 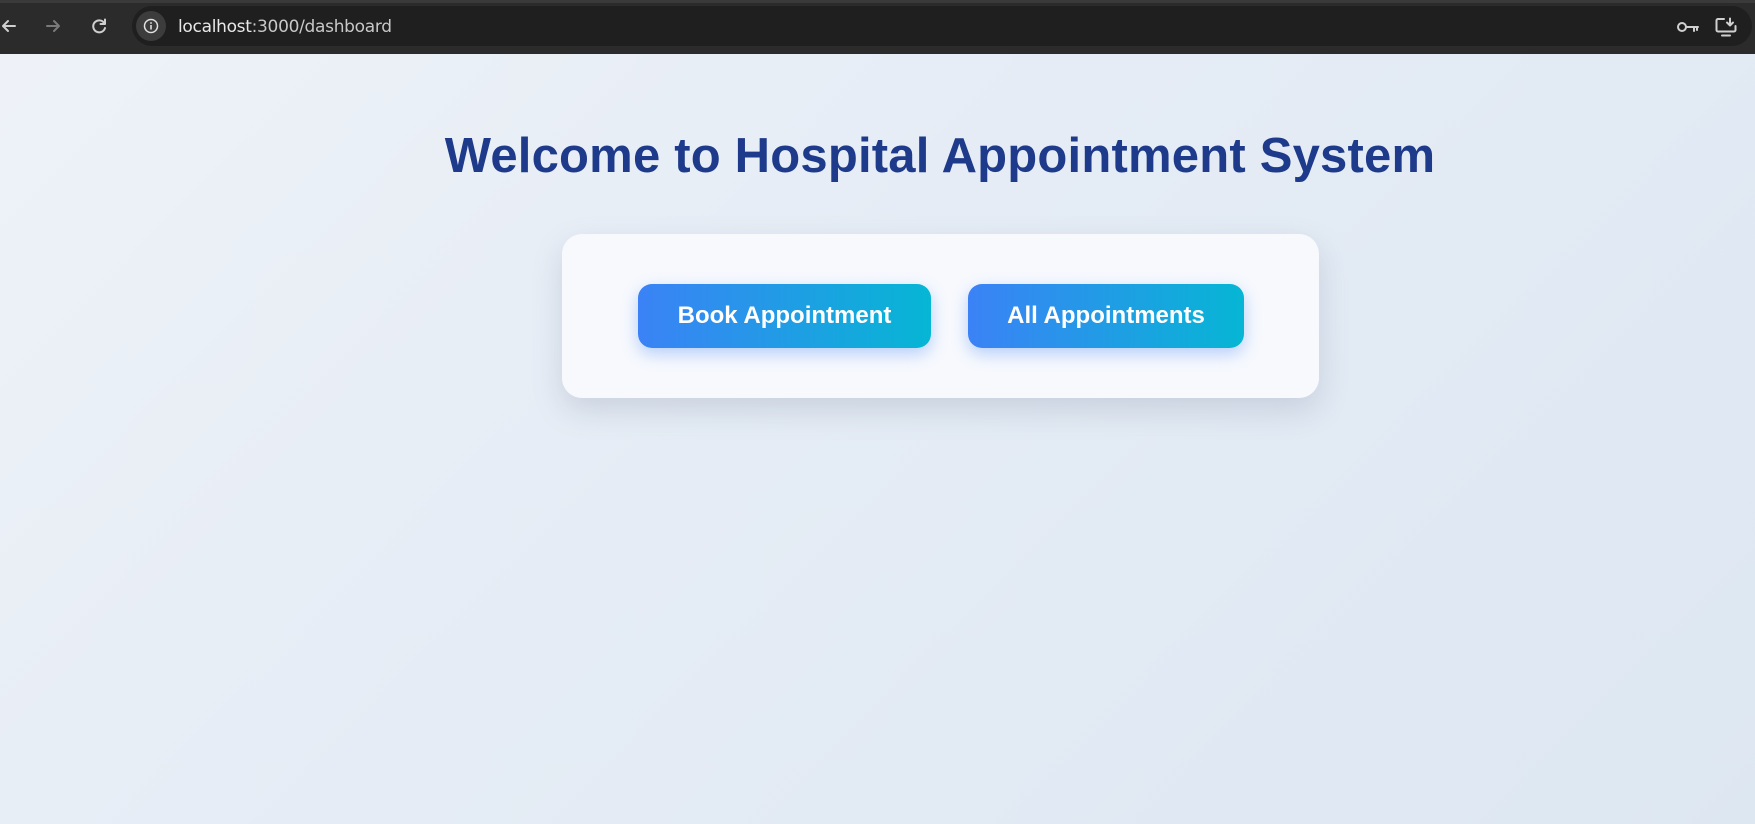 What do you see at coordinates (940, 316) in the screenshot?
I see `actions-card: Book Appointment All Appointments` at bounding box center [940, 316].